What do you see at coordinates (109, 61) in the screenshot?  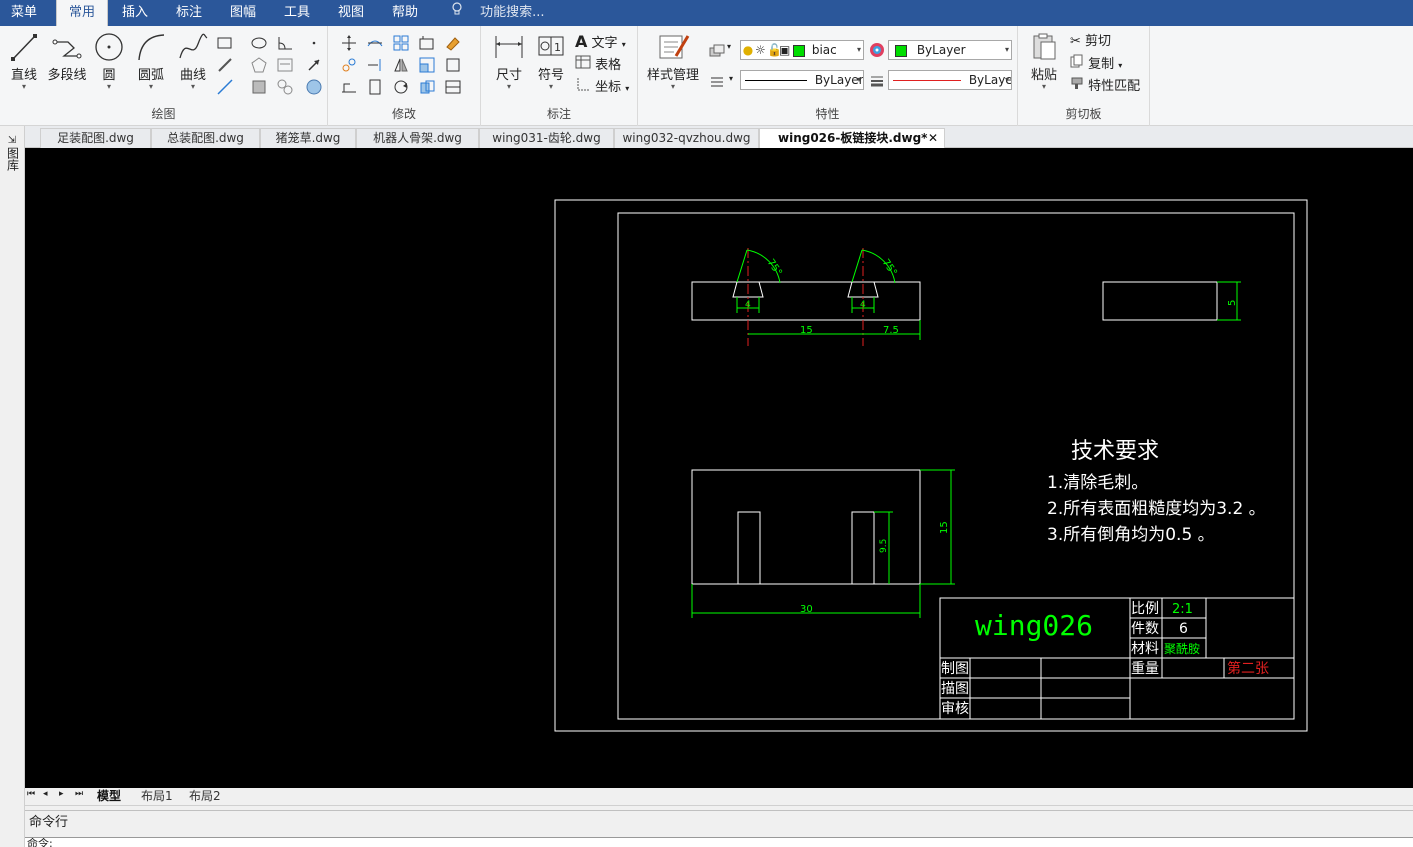 I see `circle-button: 圆 ▾` at bounding box center [109, 61].